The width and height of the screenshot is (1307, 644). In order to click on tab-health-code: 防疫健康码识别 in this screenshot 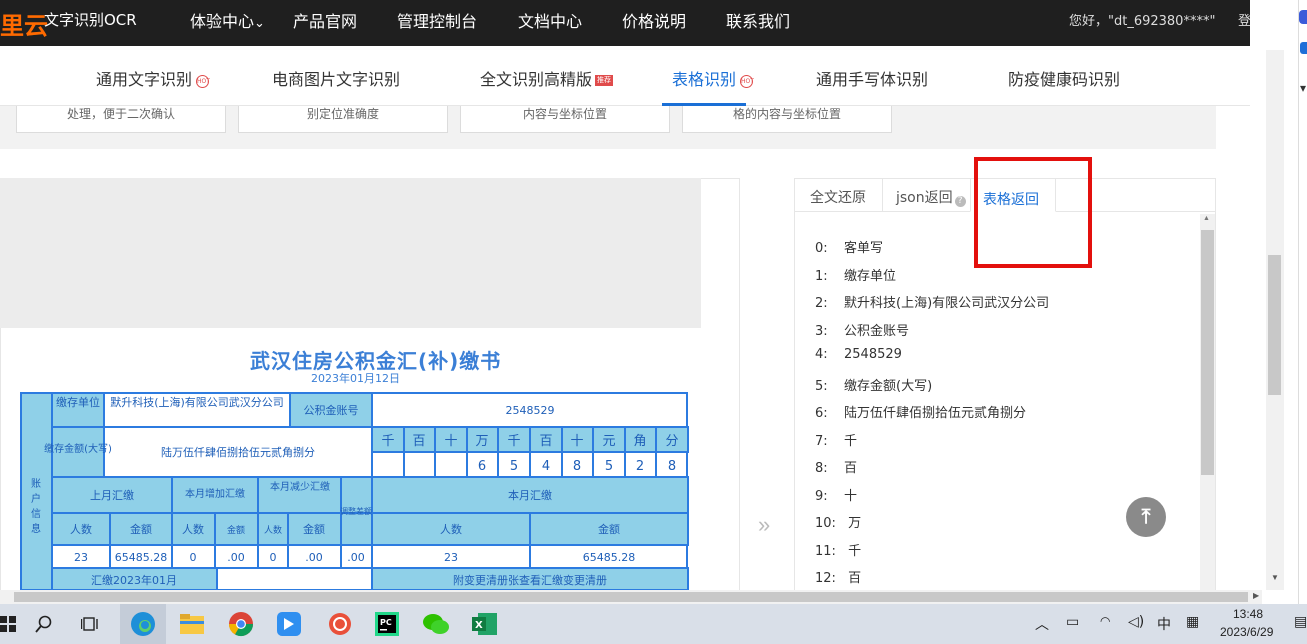, I will do `click(1064, 78)`.